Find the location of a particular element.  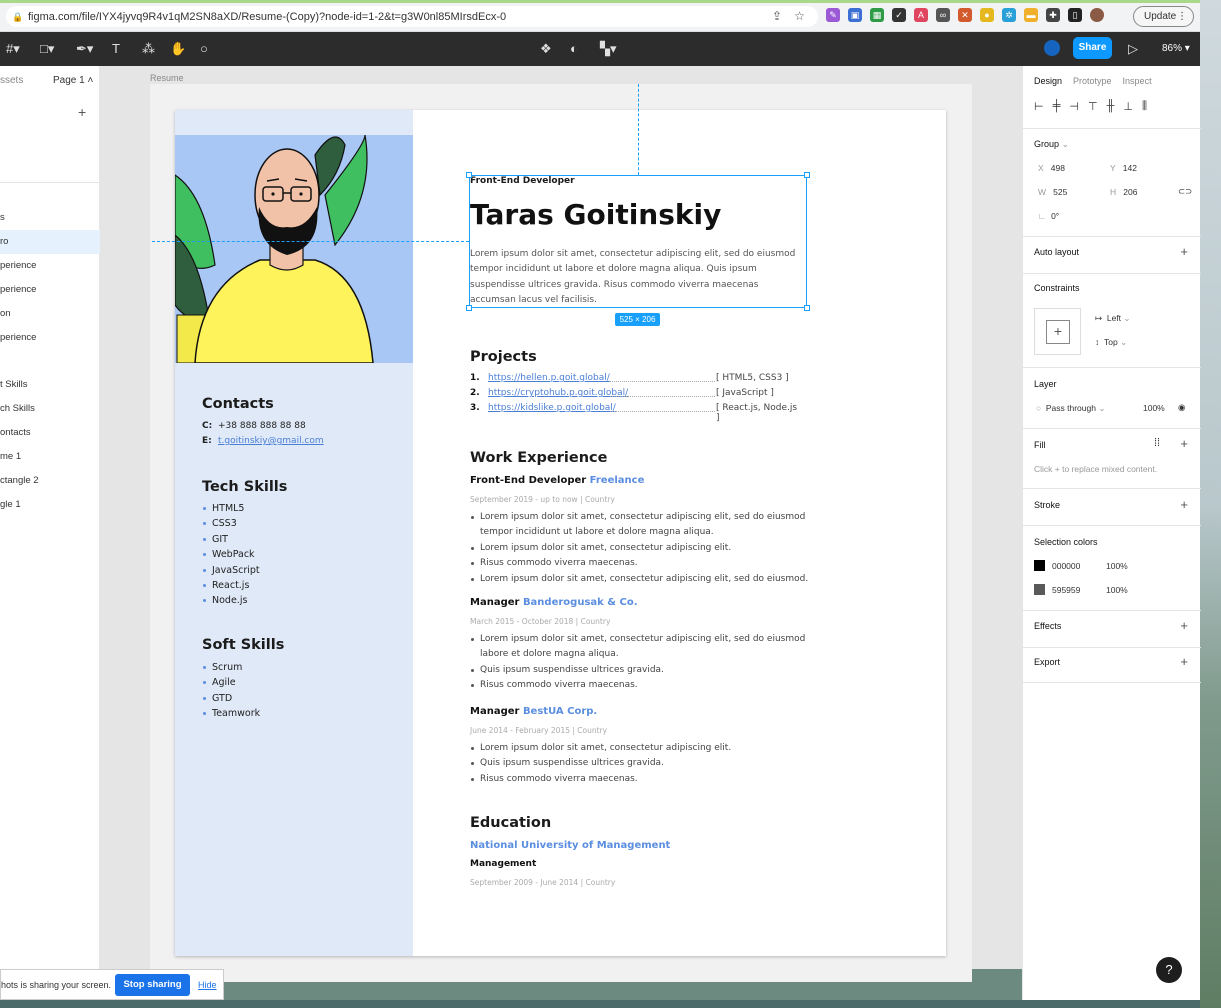

boolean-icon: ▚▾ is located at coordinates (608, 49).